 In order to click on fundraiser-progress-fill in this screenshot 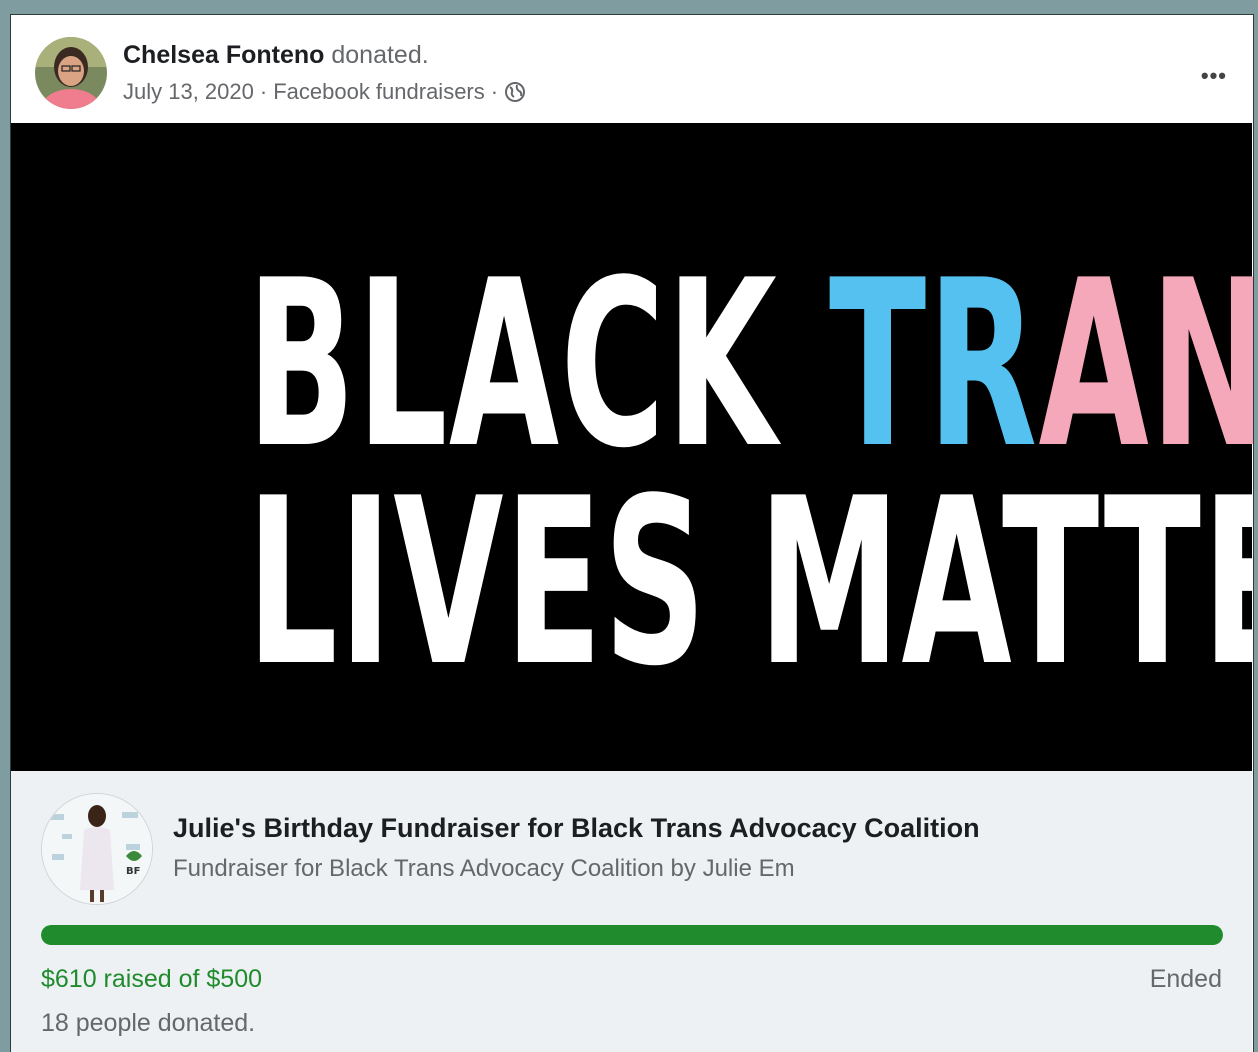, I will do `click(632, 935)`.